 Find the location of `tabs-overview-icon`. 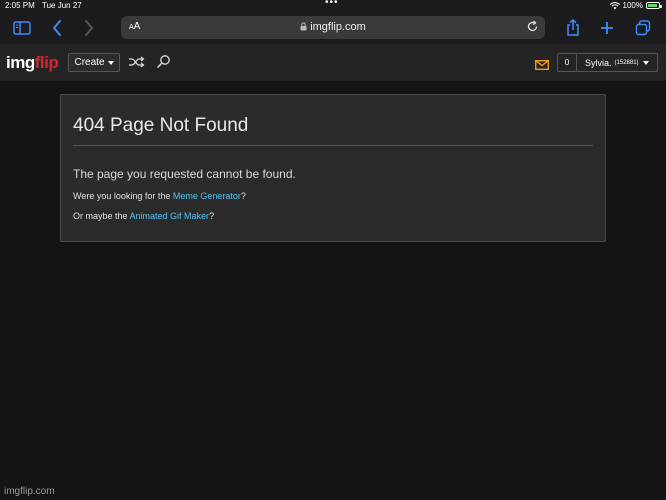

tabs-overview-icon is located at coordinates (643, 28).